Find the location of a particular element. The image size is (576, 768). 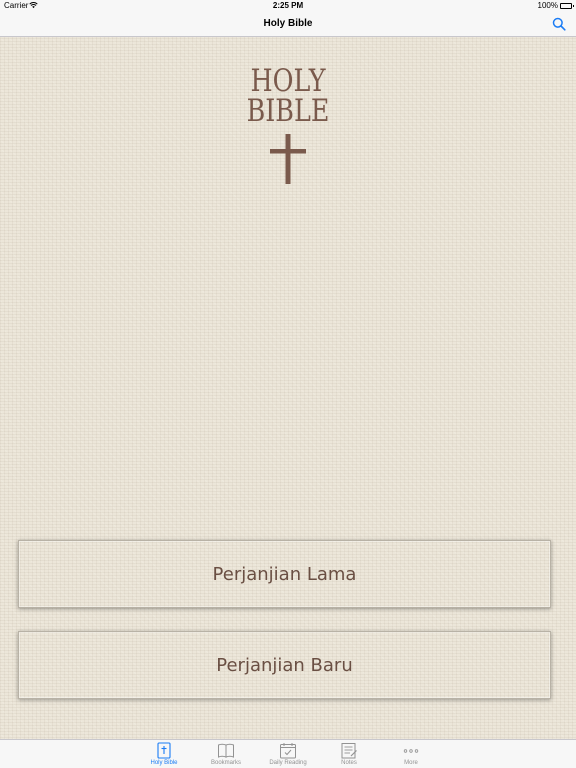

tab-label: Bookmarks is located at coordinates (225, 763).